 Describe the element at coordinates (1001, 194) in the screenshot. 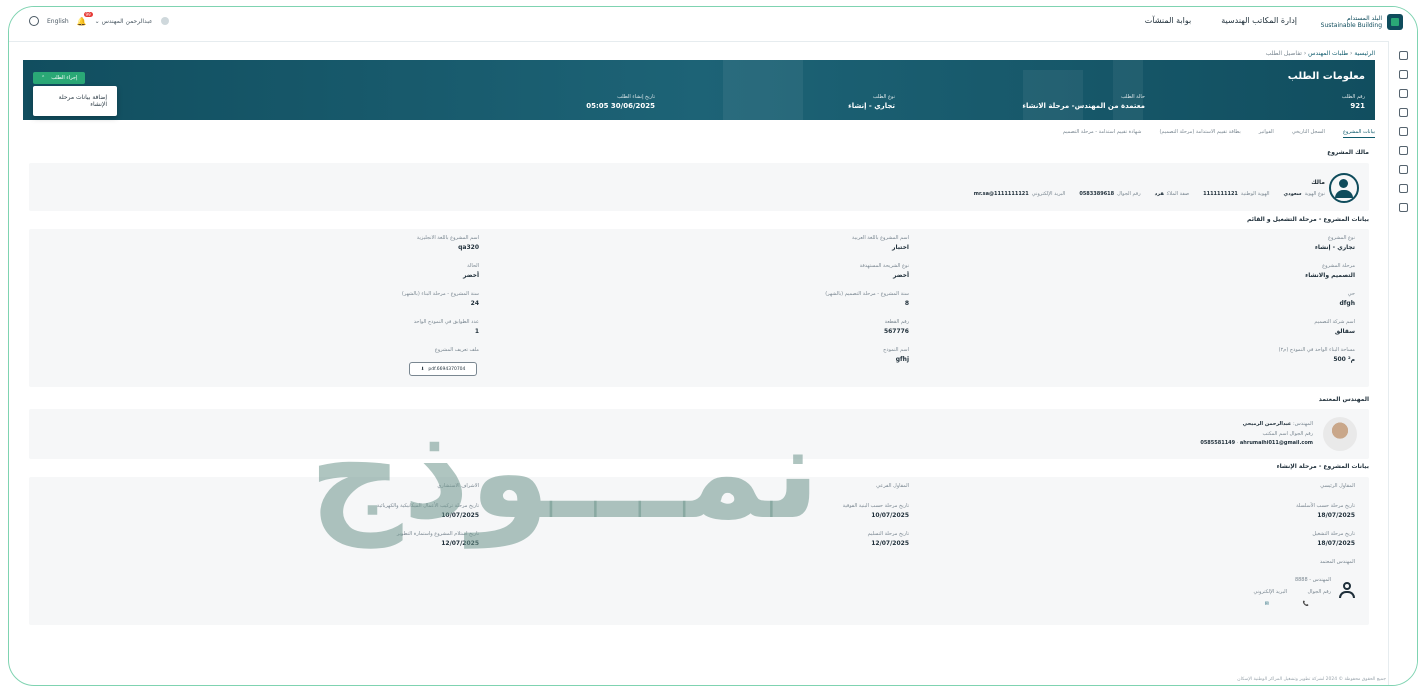

I see `owner-email: mr.sa@1111111121` at that location.